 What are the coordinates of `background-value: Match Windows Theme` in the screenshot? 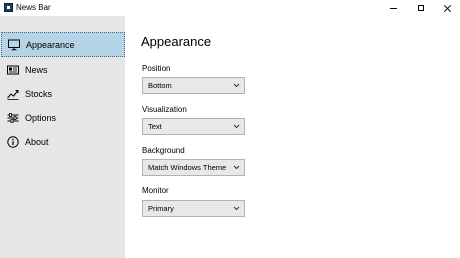 It's located at (187, 167).